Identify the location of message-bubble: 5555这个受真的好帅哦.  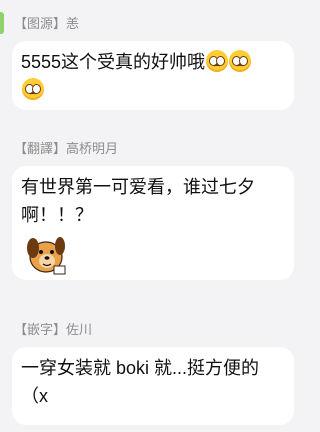
(153, 75).